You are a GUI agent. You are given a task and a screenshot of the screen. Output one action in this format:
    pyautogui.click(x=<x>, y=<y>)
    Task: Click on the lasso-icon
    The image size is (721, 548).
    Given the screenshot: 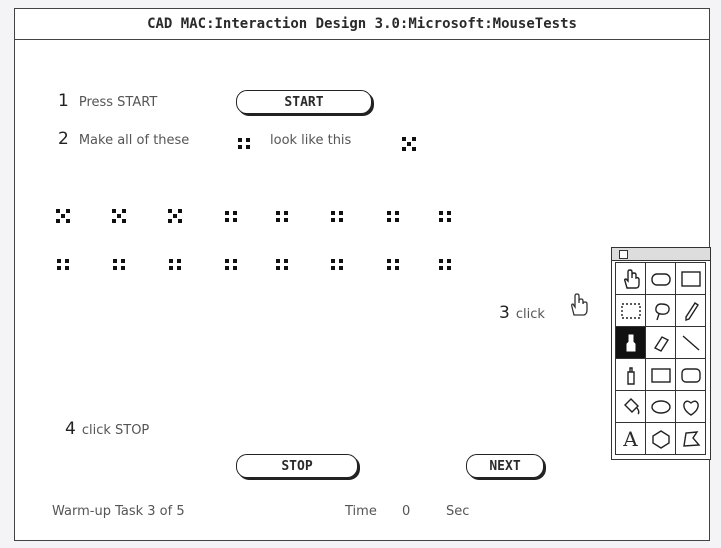 What is the action you would take?
    pyautogui.click(x=662, y=311)
    